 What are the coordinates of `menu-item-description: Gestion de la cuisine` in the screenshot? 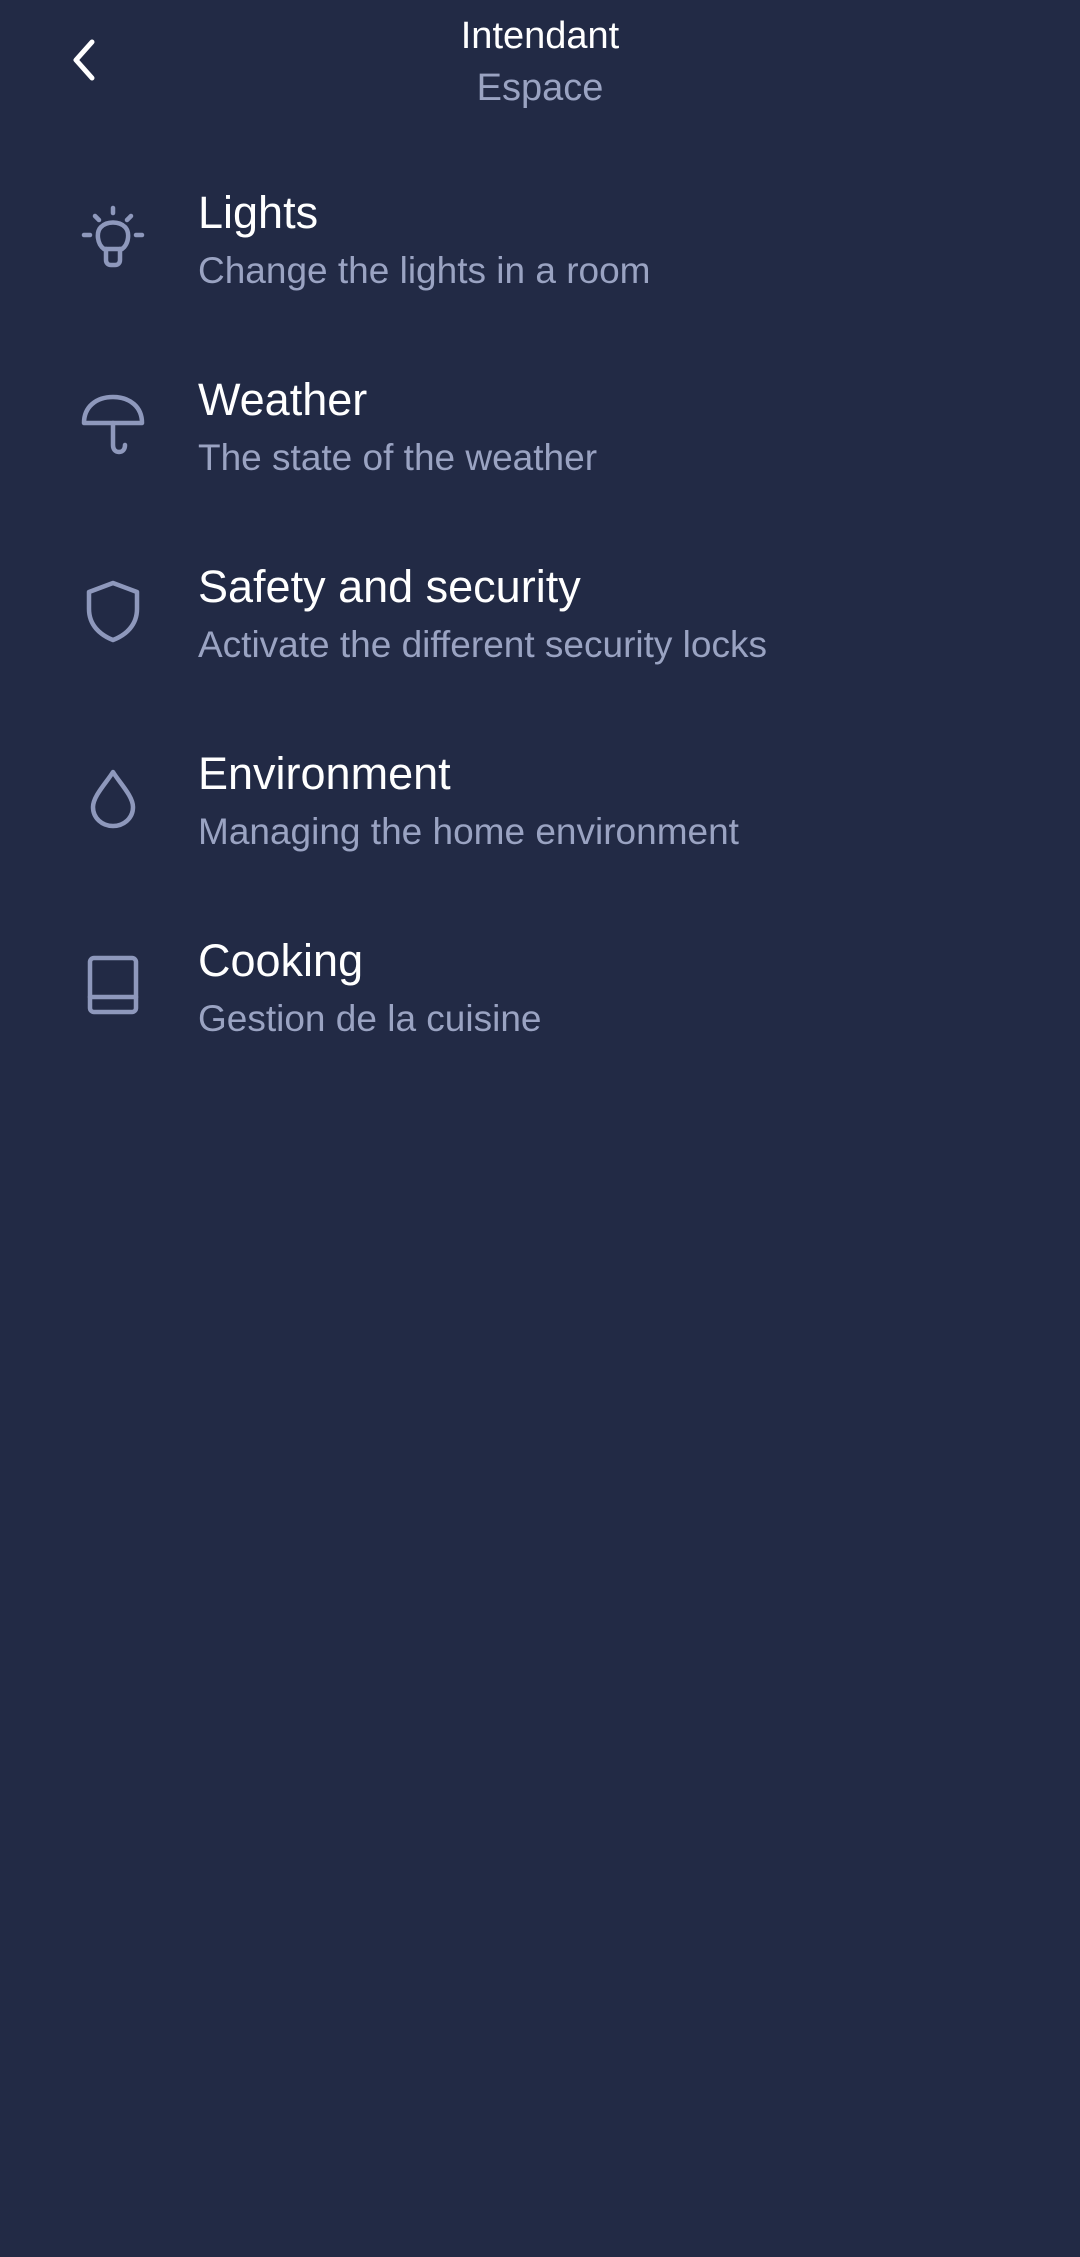 It's located at (370, 1018).